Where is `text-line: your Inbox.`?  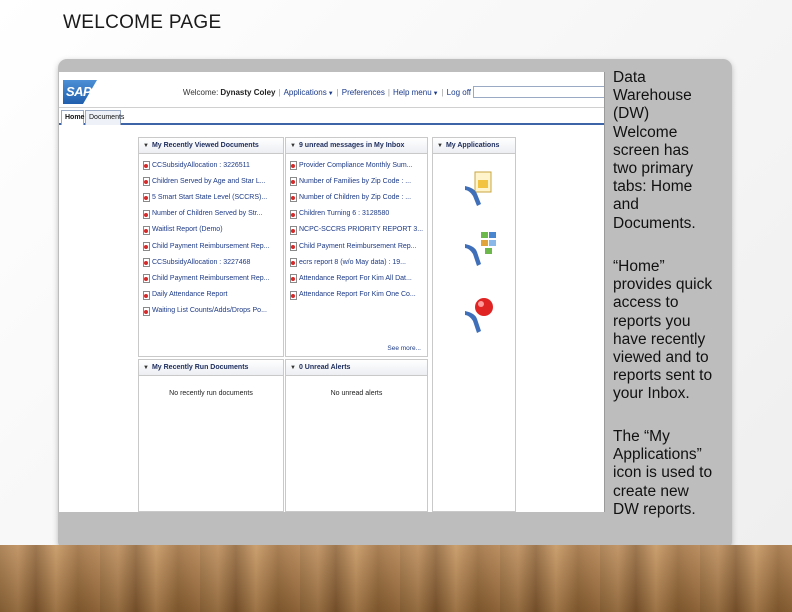
text-line: your Inbox. is located at coordinates (651, 394).